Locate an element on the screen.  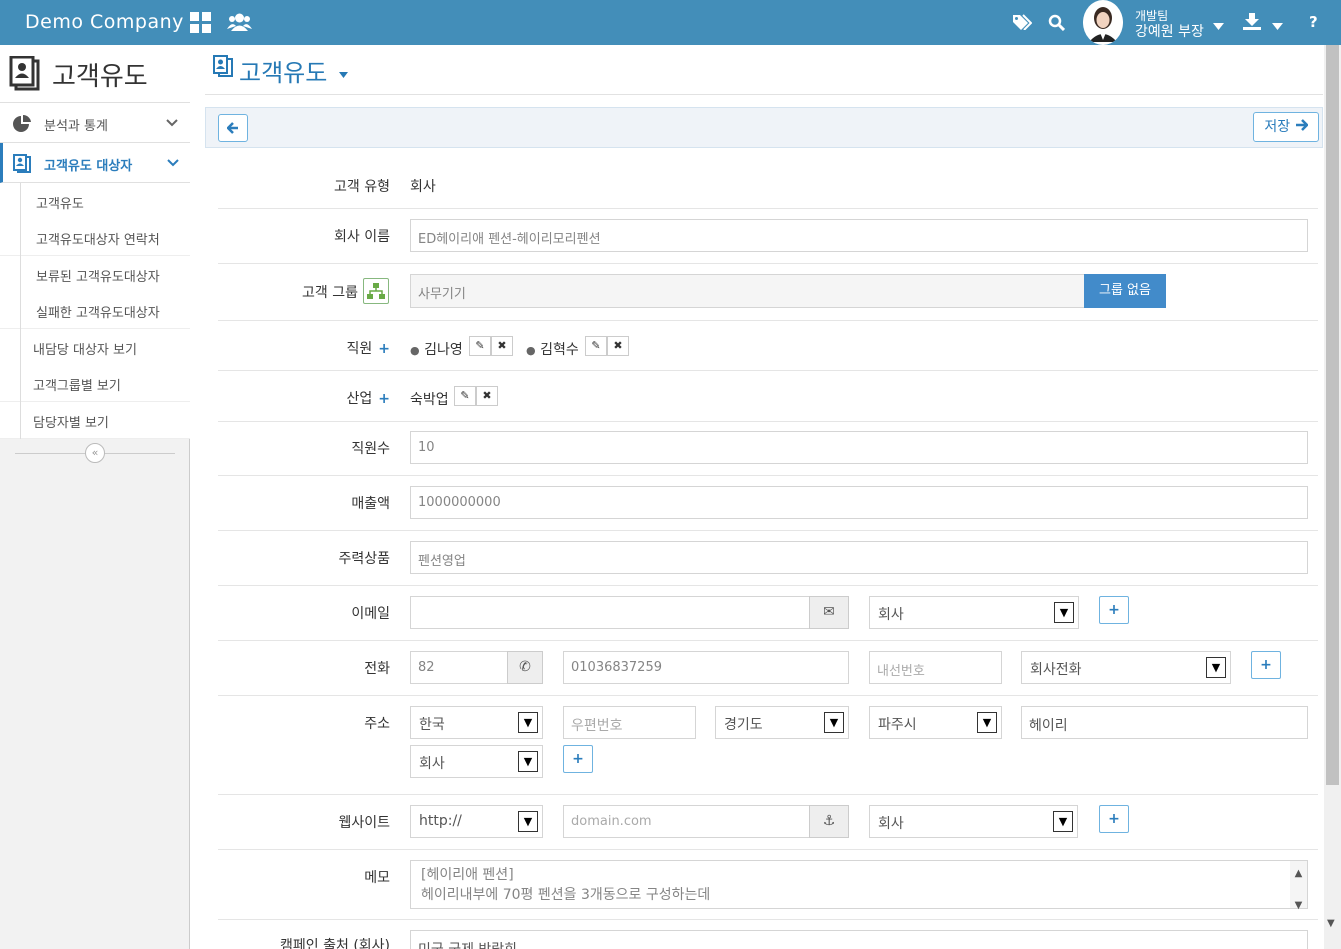
phone-number-input: 01036837259 is located at coordinates (706, 667).